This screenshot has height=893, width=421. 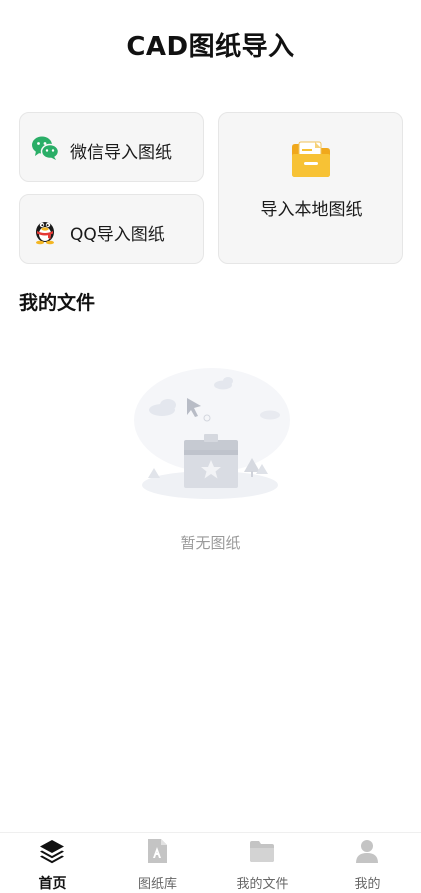 I want to click on nav-item-drawing-library: 图纸库, so click(x=157, y=862).